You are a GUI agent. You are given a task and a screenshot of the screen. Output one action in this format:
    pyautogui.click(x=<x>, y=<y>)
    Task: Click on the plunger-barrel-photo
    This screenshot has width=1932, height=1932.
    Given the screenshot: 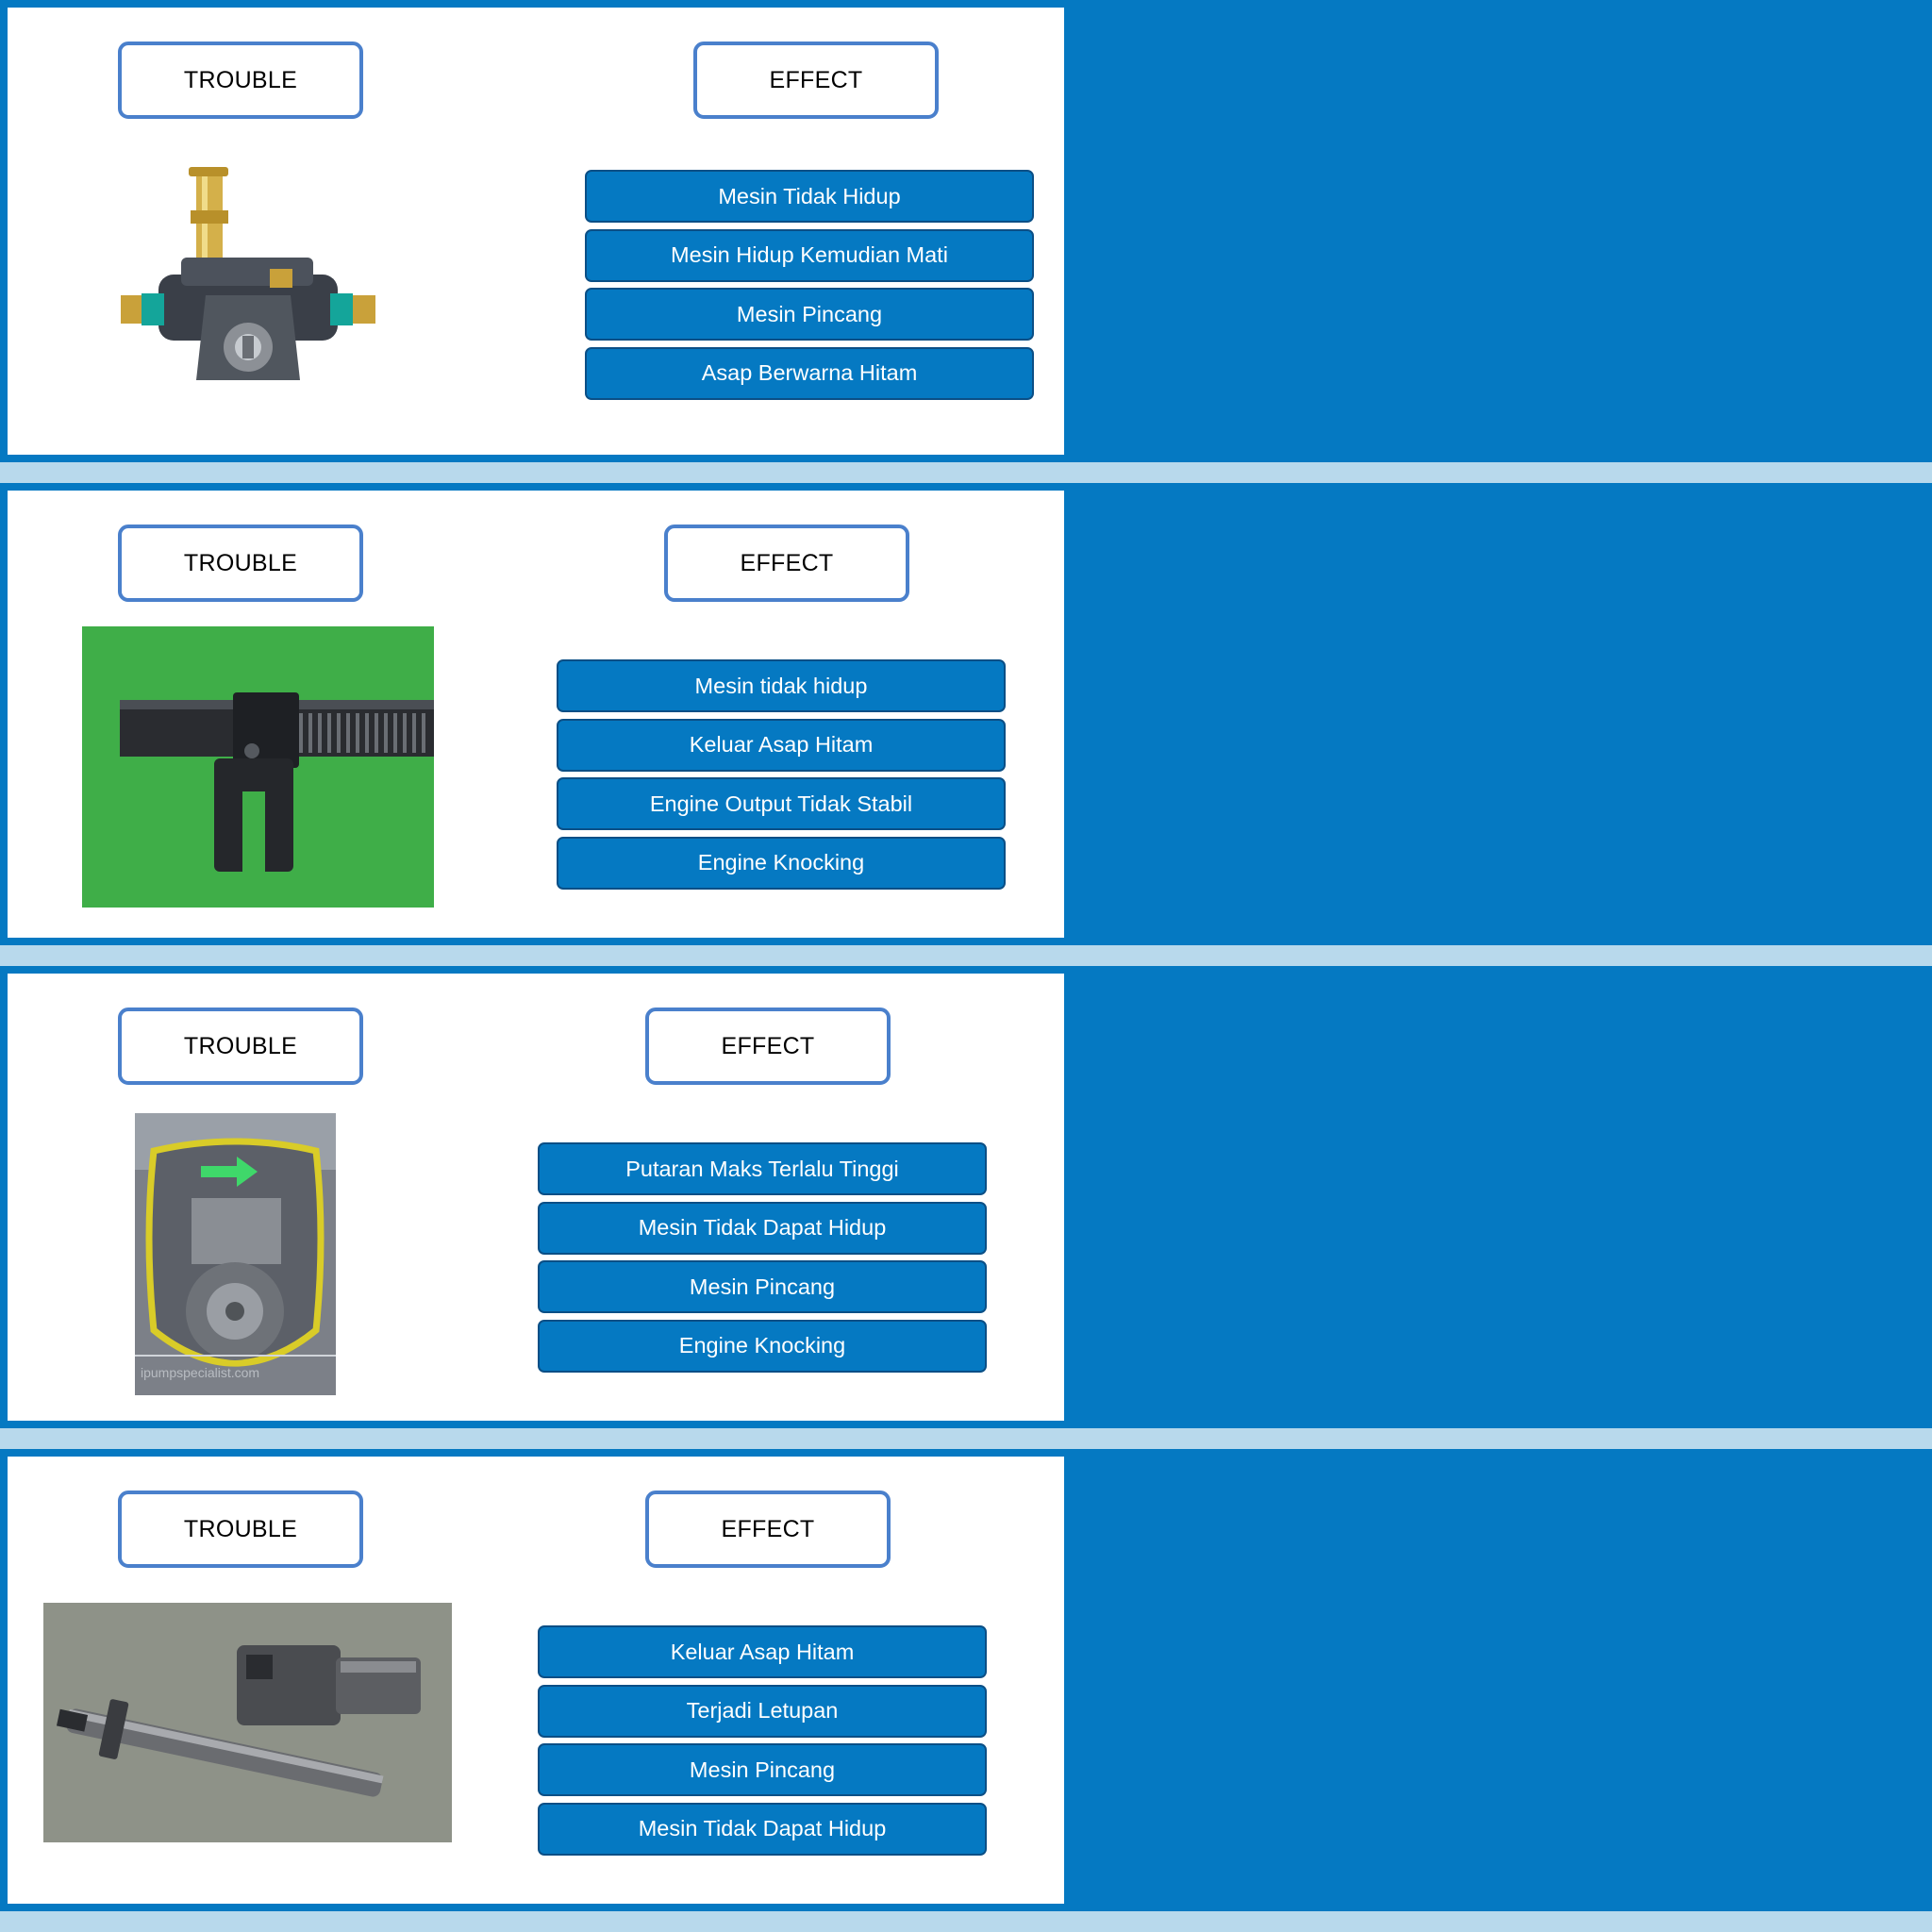 What is the action you would take?
    pyautogui.click(x=247, y=1723)
    